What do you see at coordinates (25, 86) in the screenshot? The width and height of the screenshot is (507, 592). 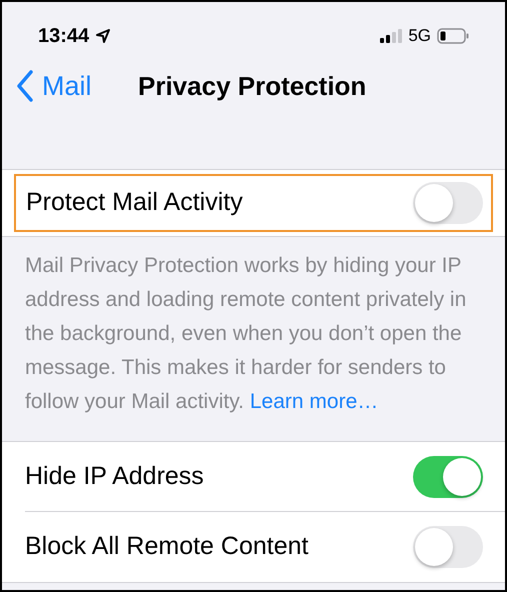 I see `chevron-left-icon` at bounding box center [25, 86].